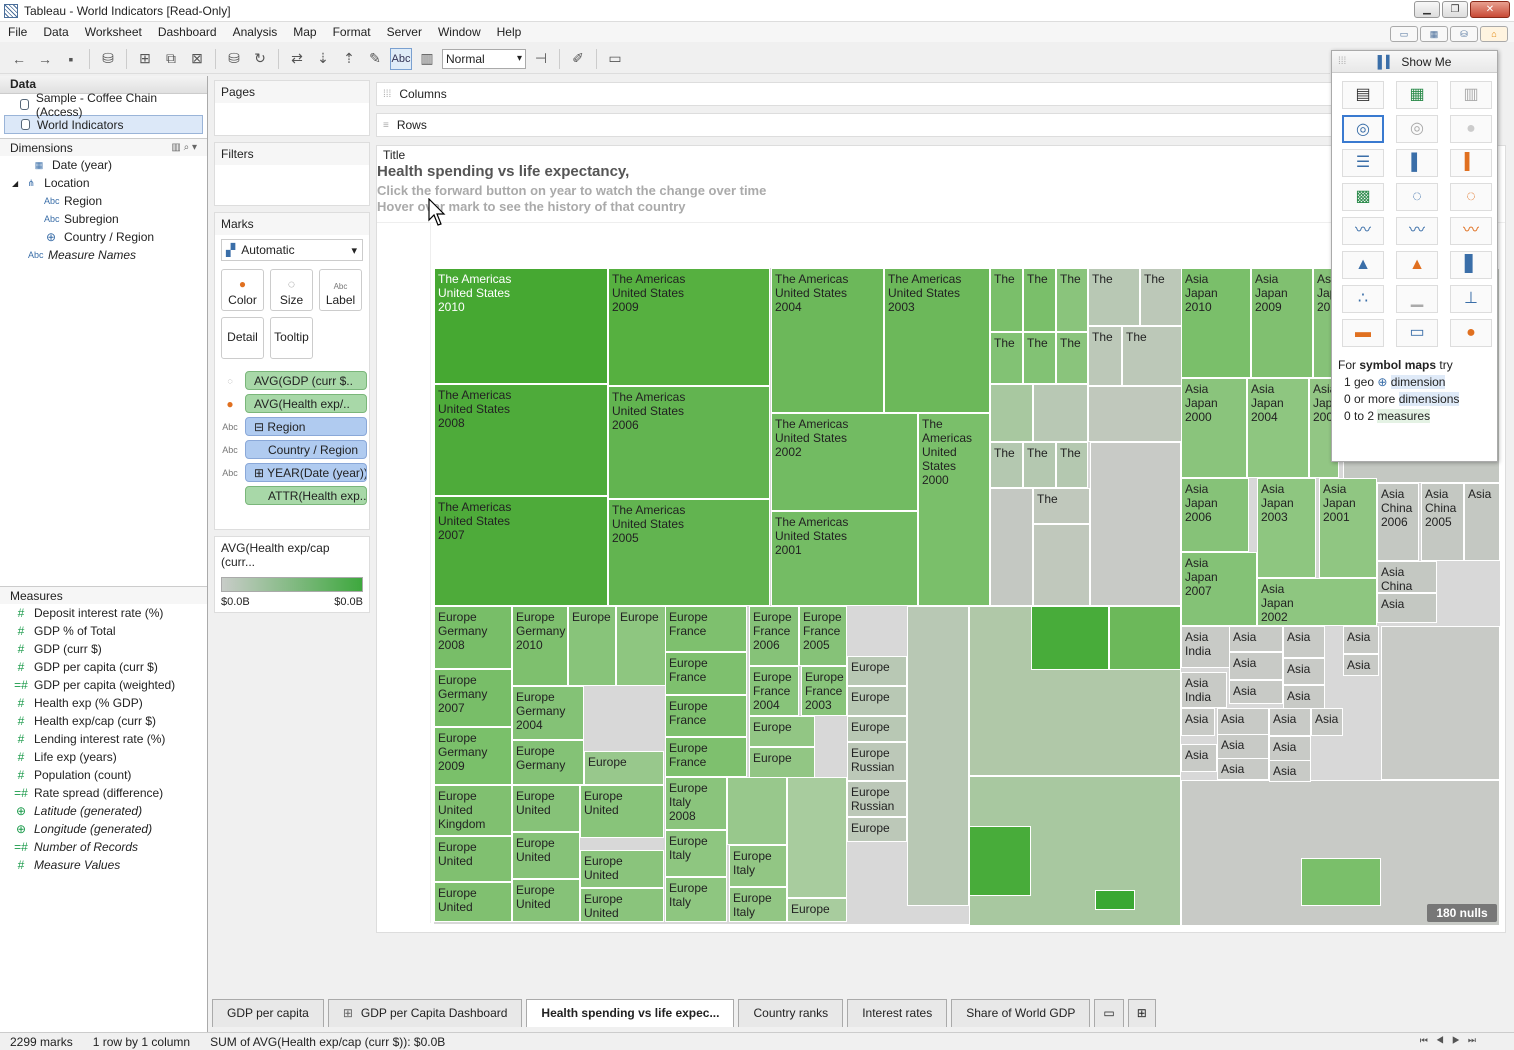  Describe the element at coordinates (856, 94) in the screenshot. I see `columns-shelf: ⁞⁞⁞ Columns` at that location.